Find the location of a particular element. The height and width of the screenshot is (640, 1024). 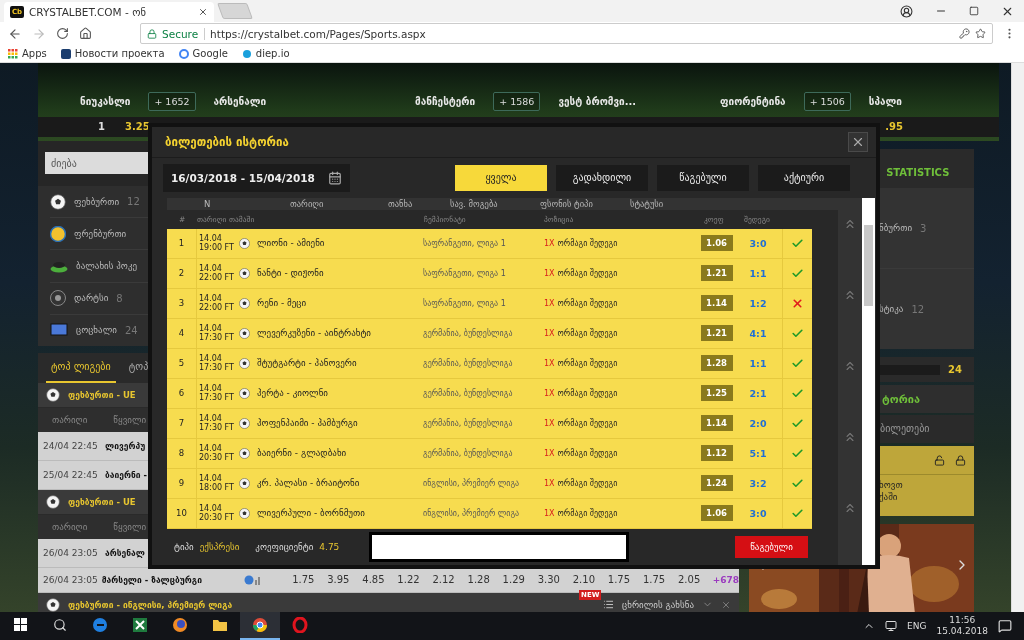

row-number: 4 is located at coordinates (182, 333).